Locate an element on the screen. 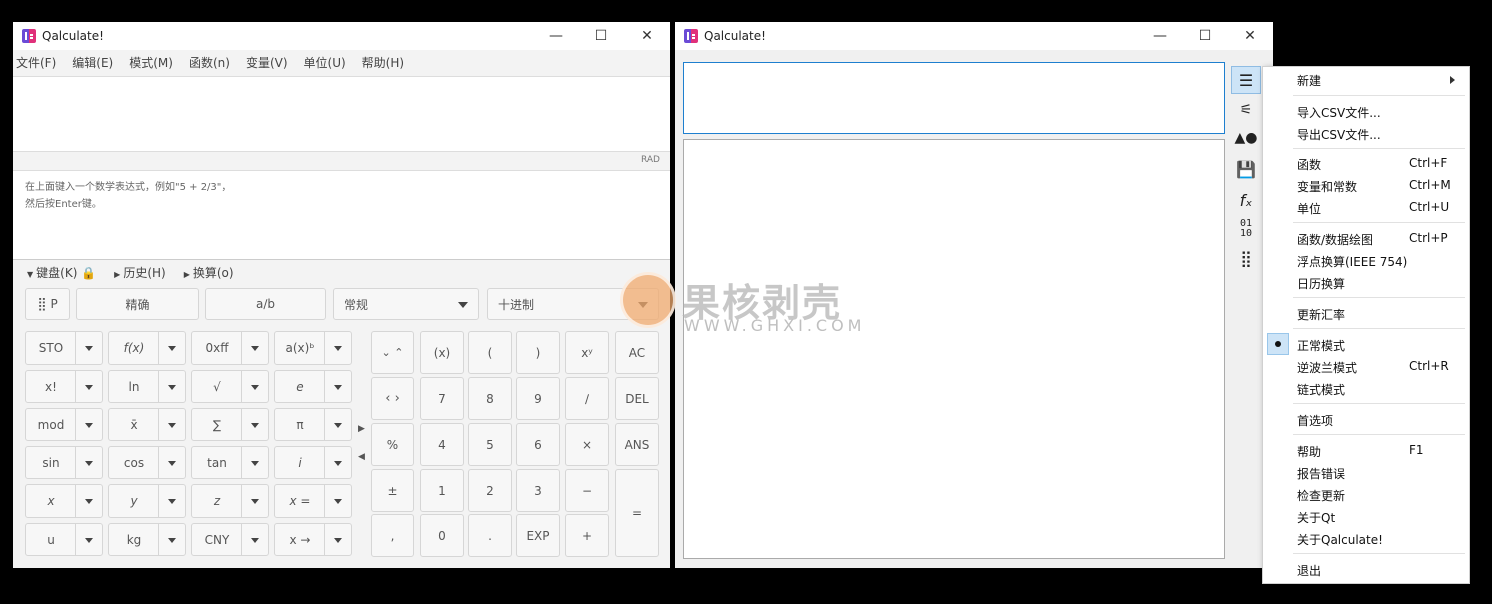 Image resolution: width=1492 pixels, height=604 pixels. key-6: 6 is located at coordinates (538, 444).